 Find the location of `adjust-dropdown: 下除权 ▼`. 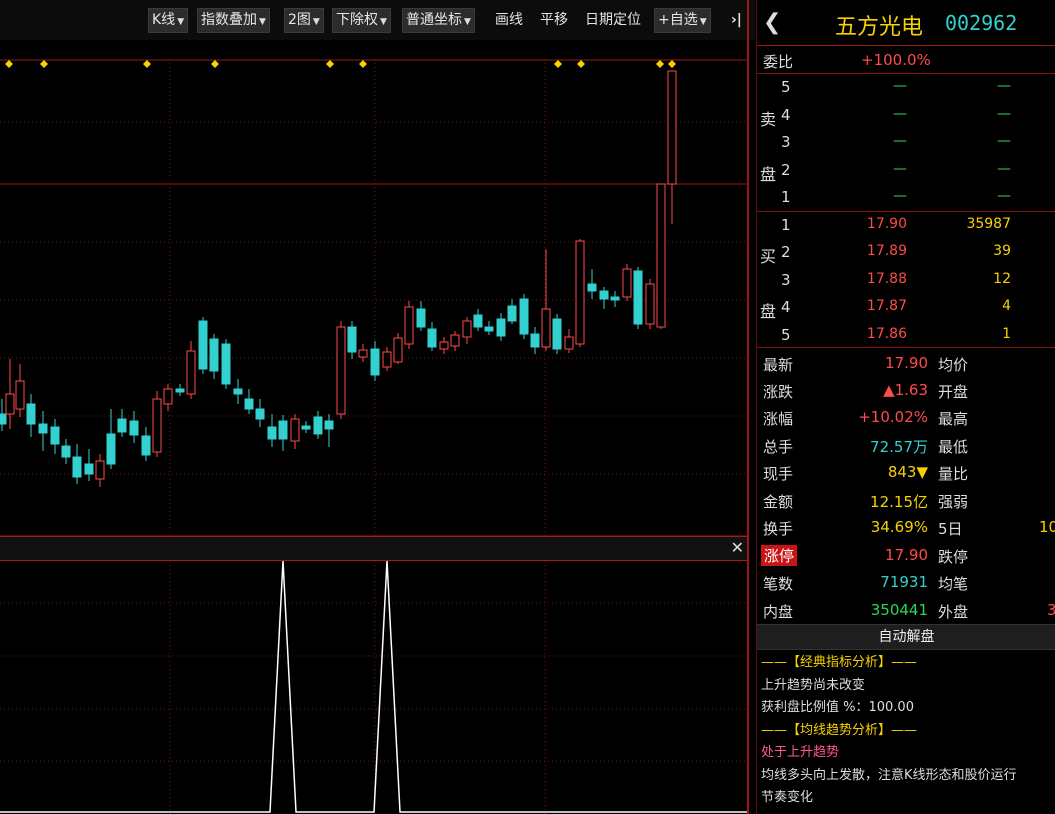

adjust-dropdown: 下除权 ▼ is located at coordinates (361, 20).